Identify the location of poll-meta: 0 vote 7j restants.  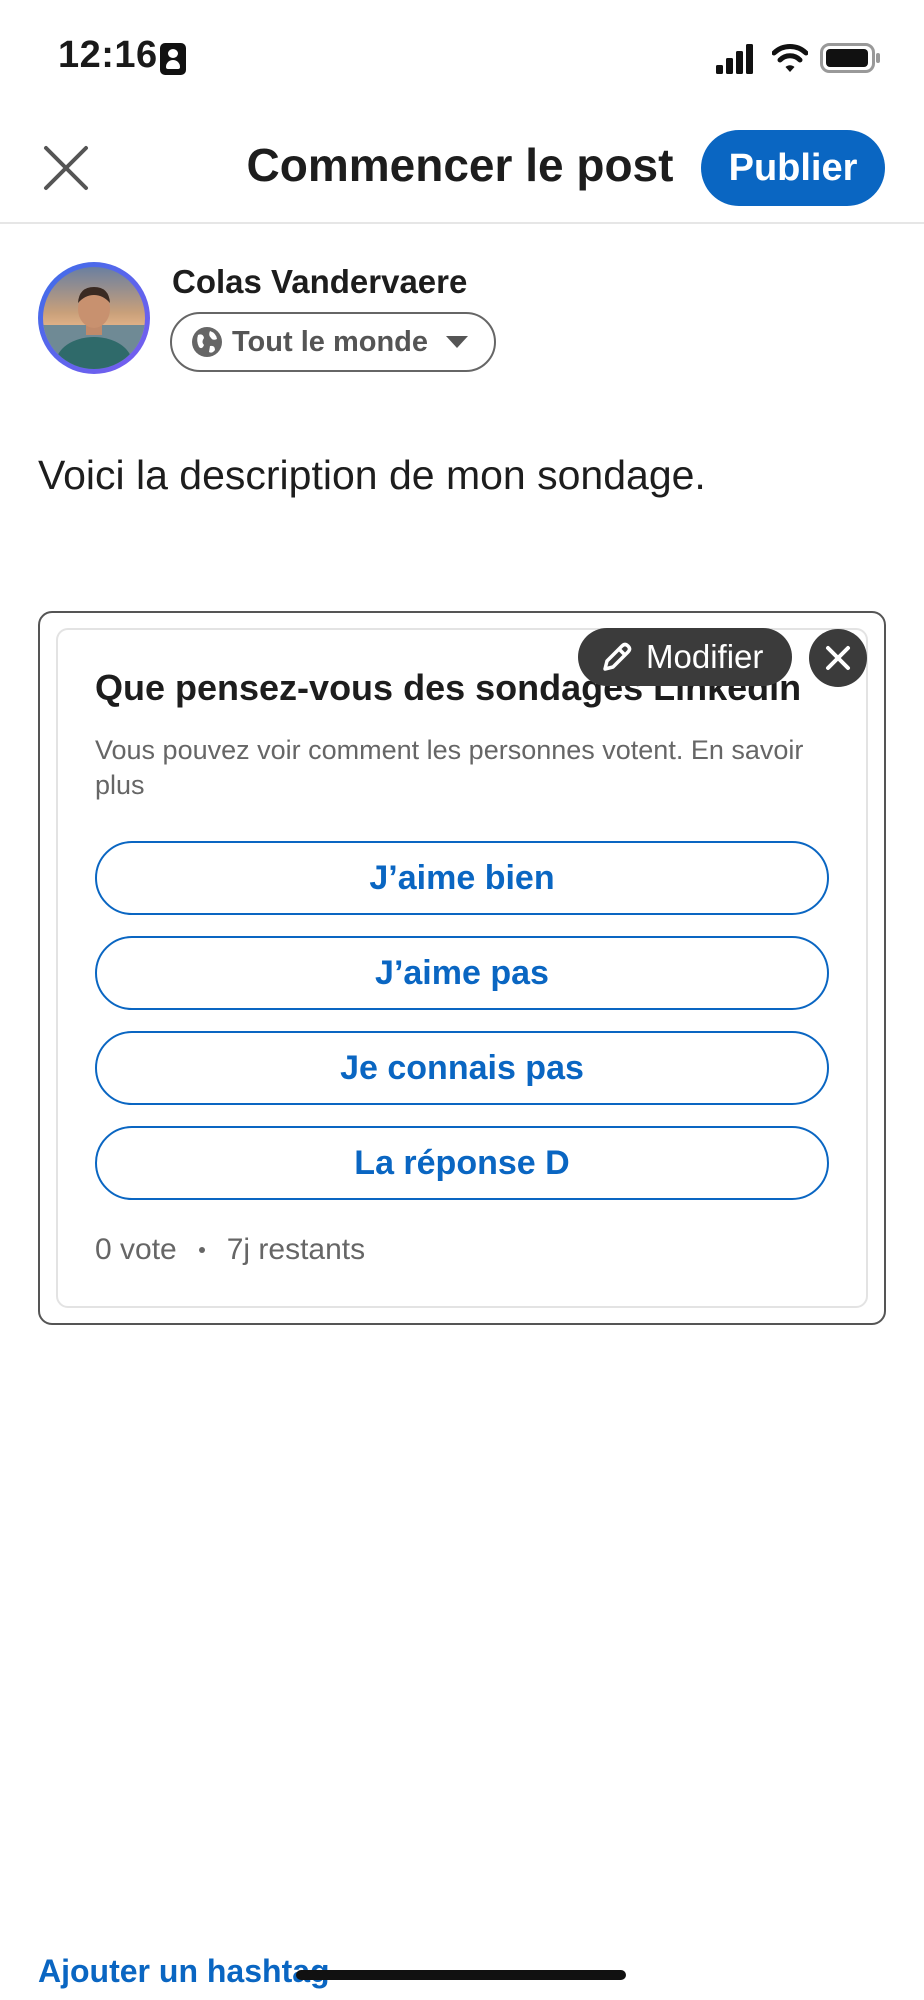
(230, 1250).